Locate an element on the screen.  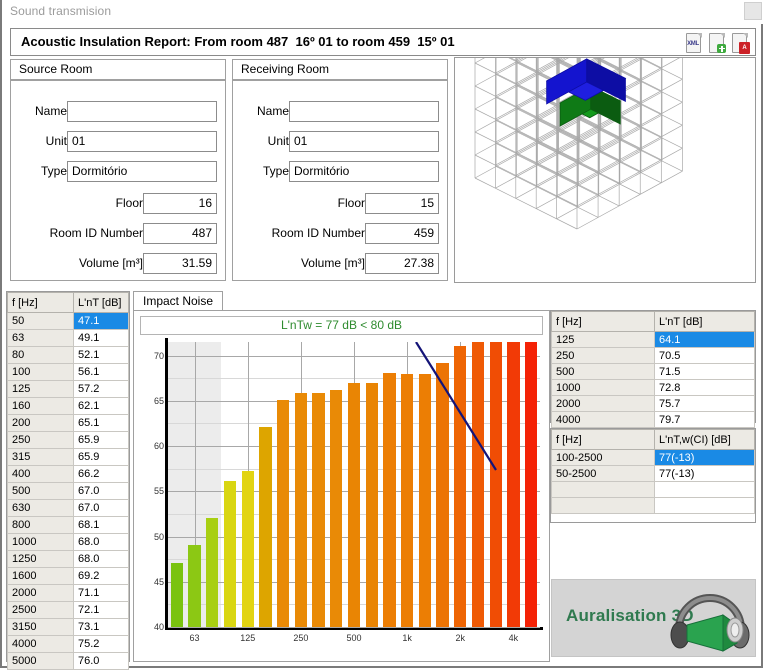
cell-value: 66.2 is located at coordinates (101, 474).